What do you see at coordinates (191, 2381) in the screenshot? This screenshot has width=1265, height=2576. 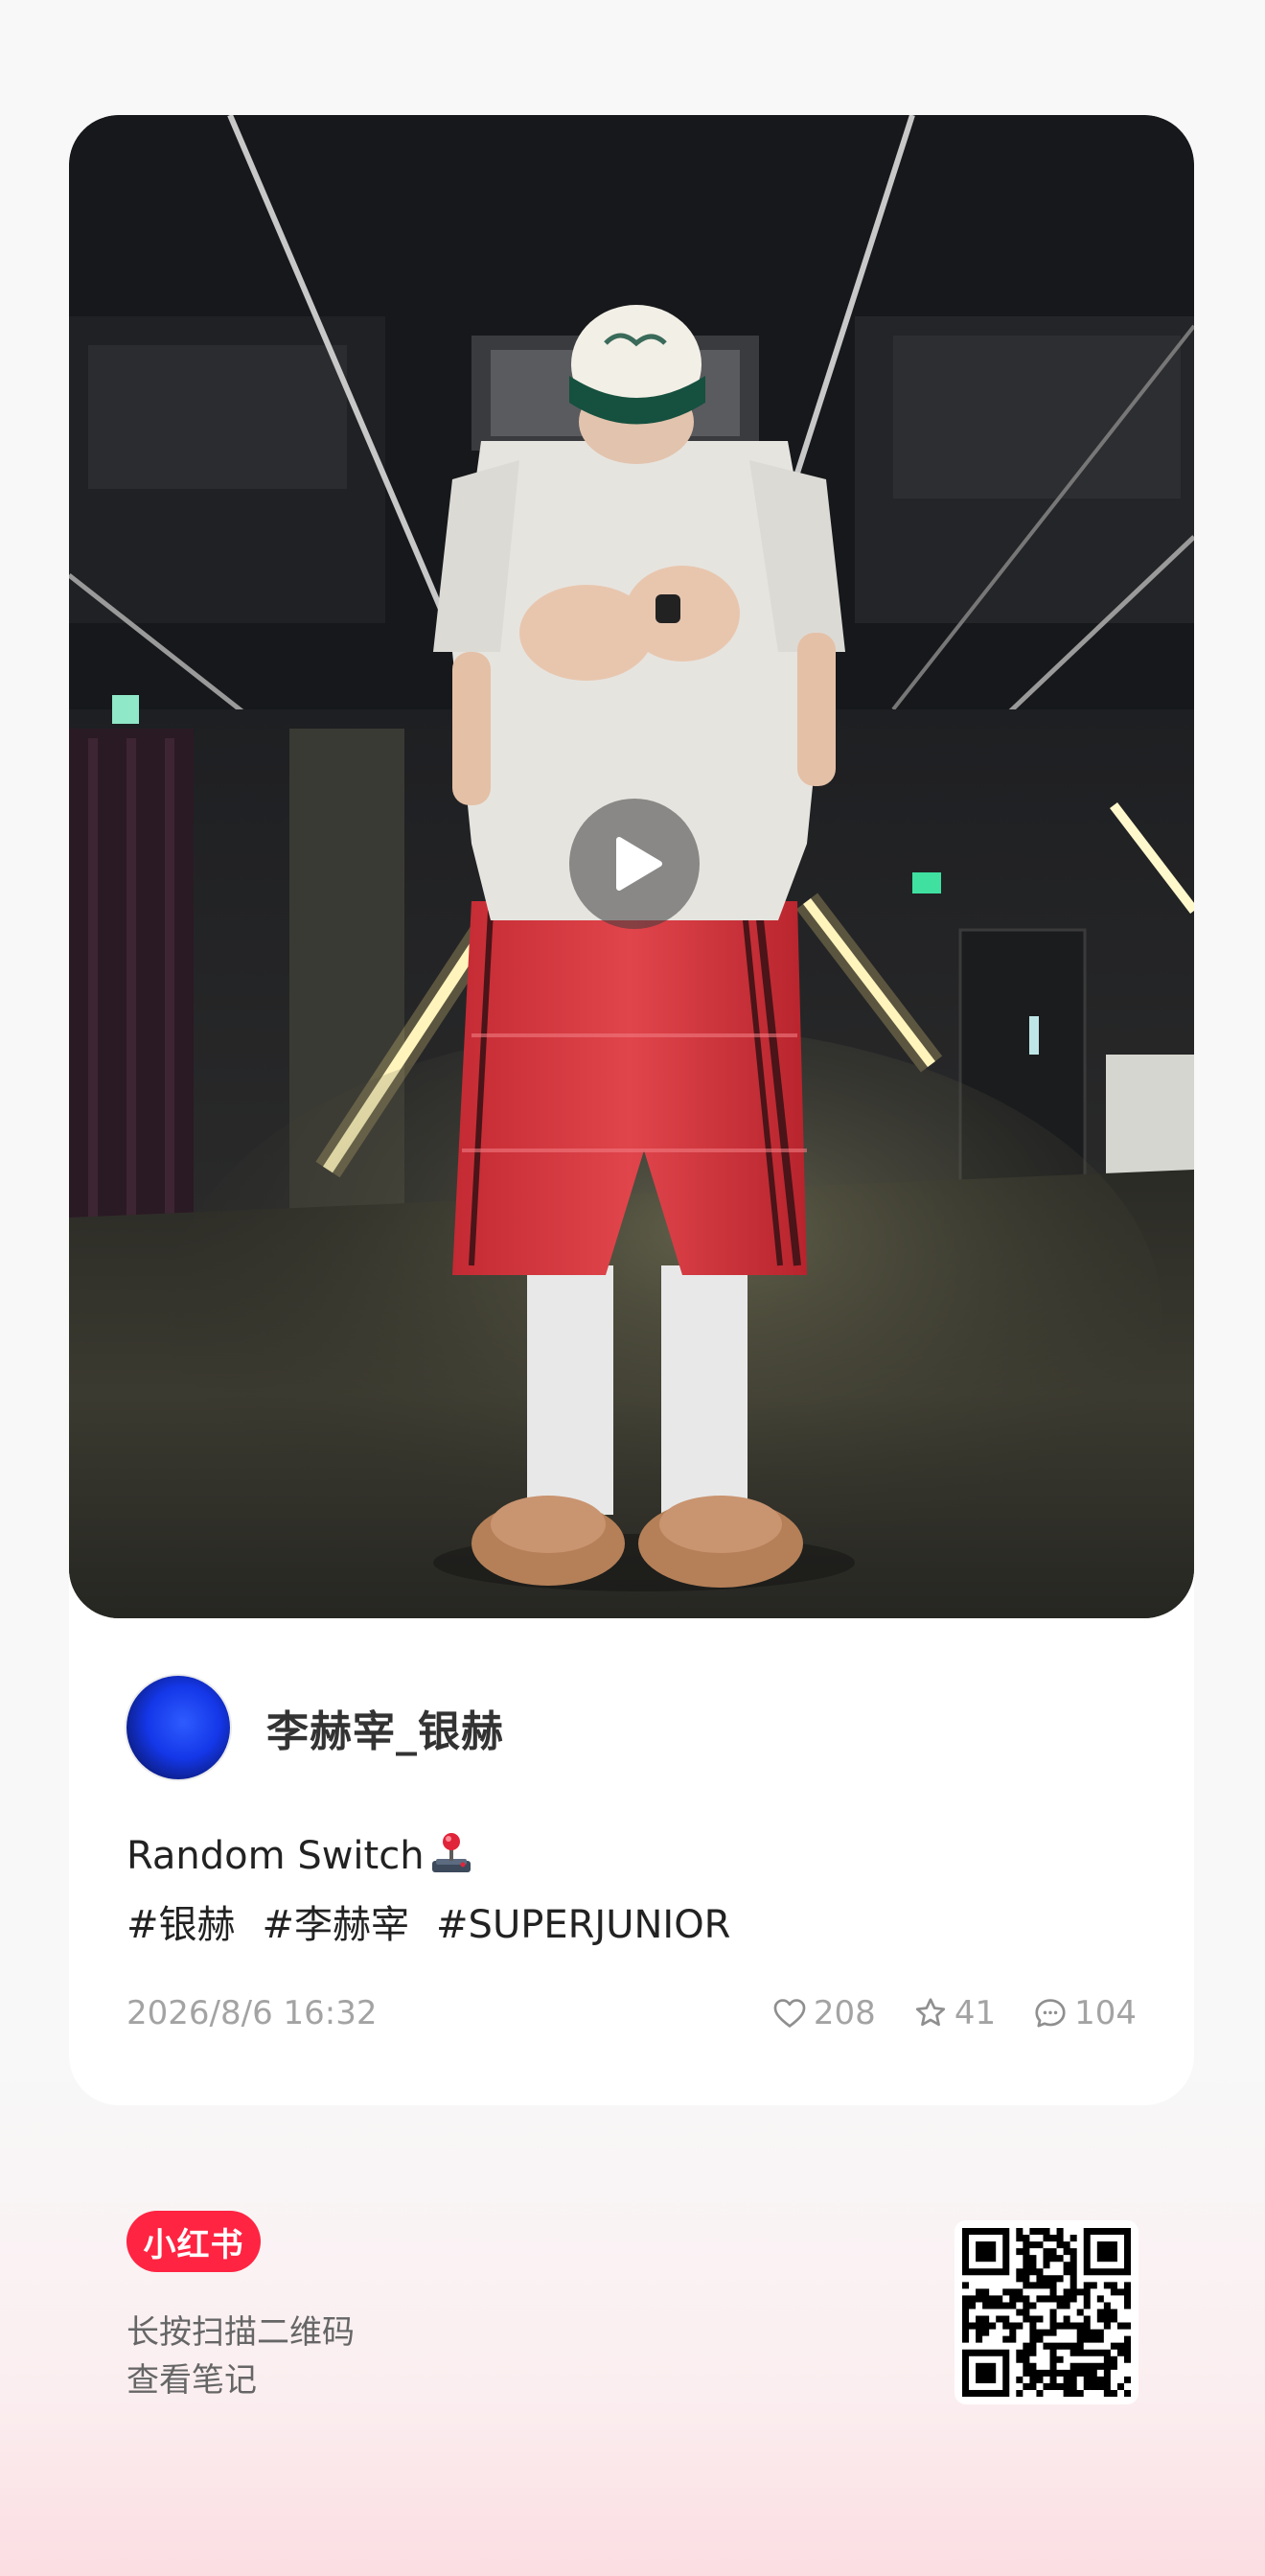 I see `scan-hint-line2: 查看笔记` at bounding box center [191, 2381].